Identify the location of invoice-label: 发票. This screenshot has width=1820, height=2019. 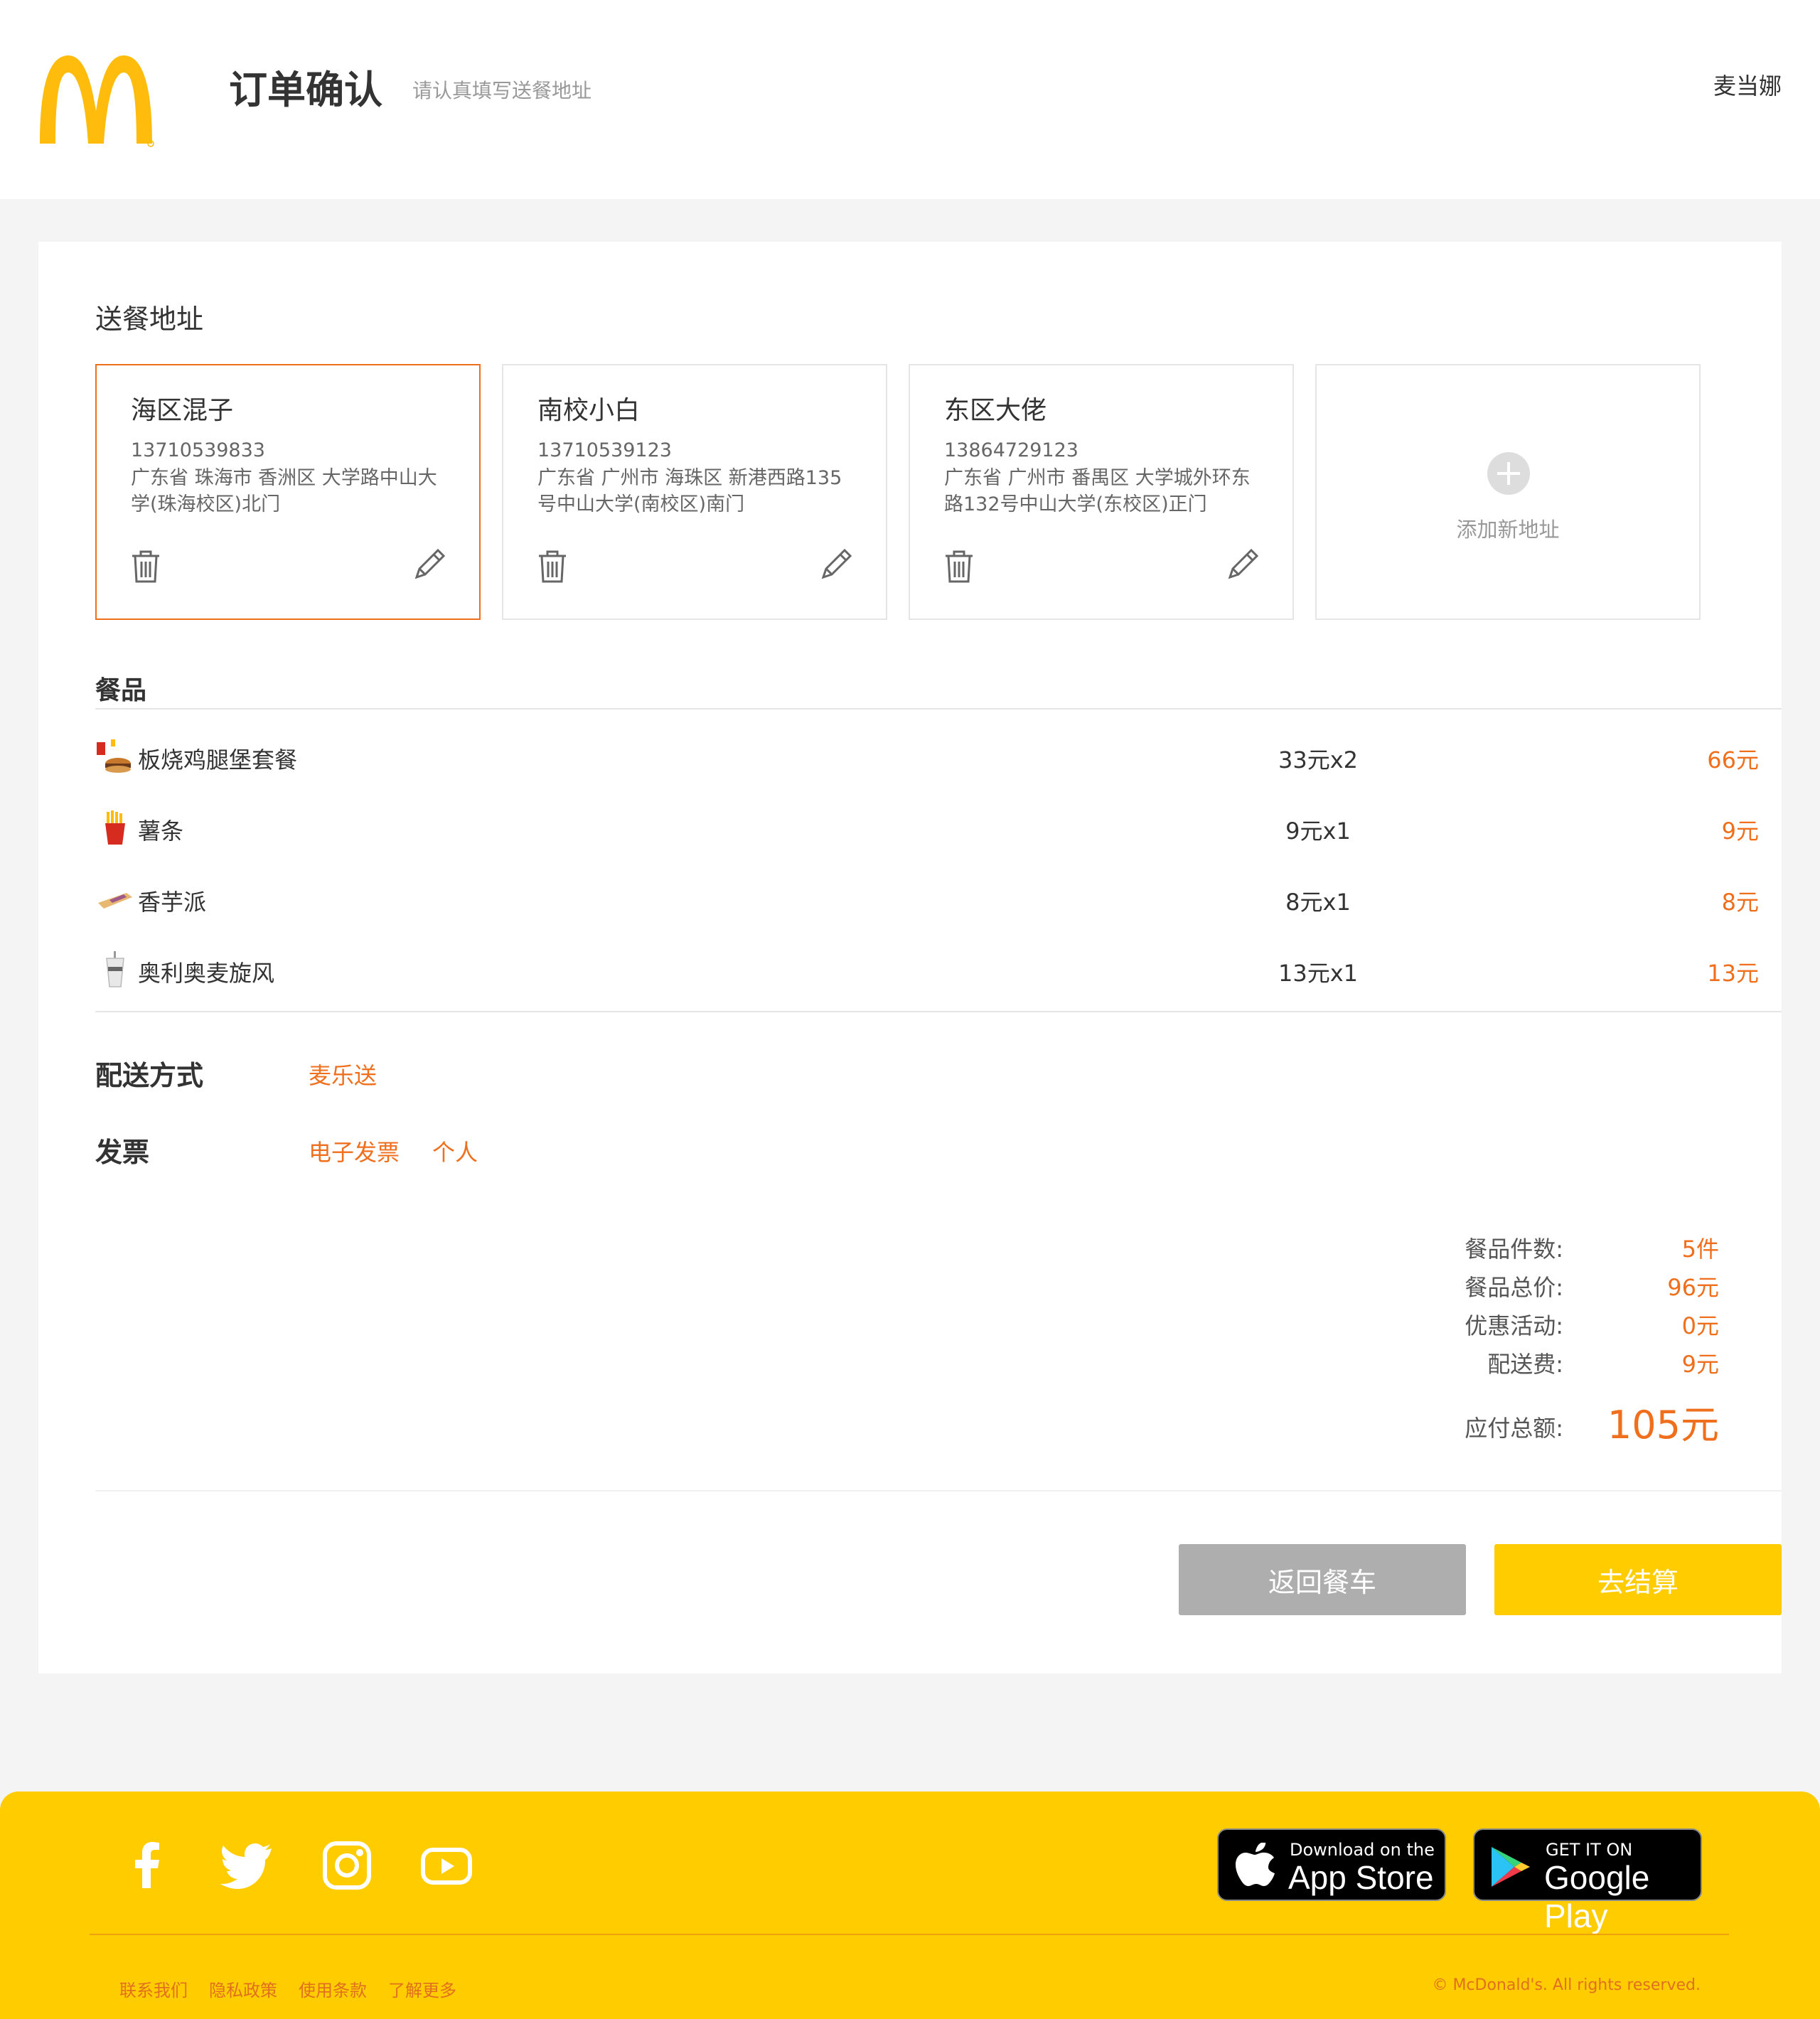
(123, 1152).